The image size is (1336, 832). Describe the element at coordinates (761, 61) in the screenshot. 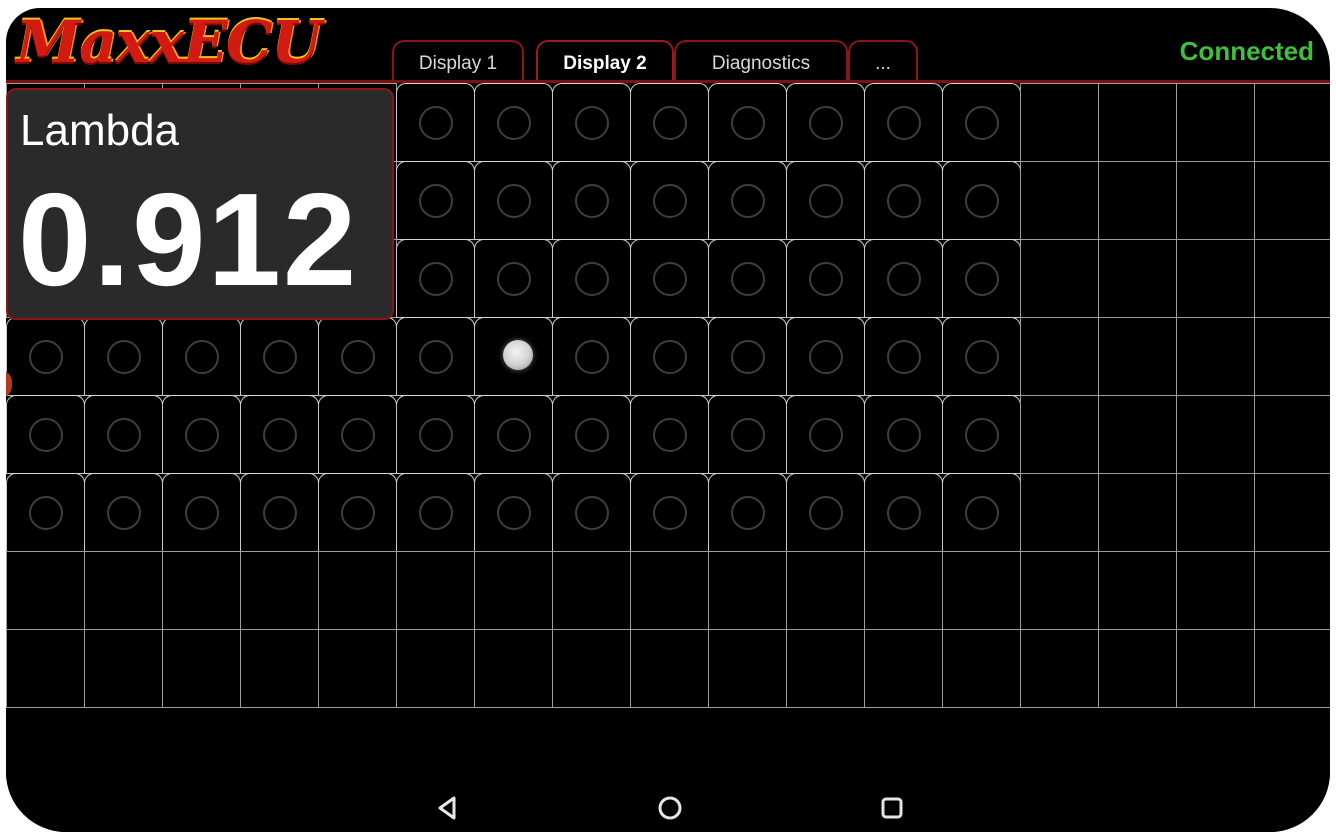

I see `tab-diagnostics: Diagnostics` at that location.